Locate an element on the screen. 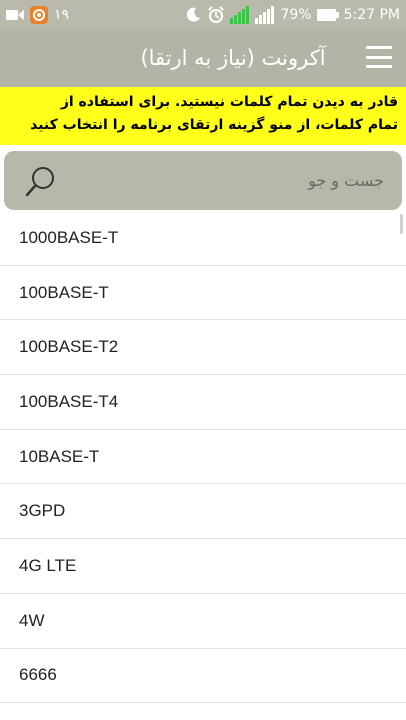 The width and height of the screenshot is (406, 720). search-bar is located at coordinates (203, 180).